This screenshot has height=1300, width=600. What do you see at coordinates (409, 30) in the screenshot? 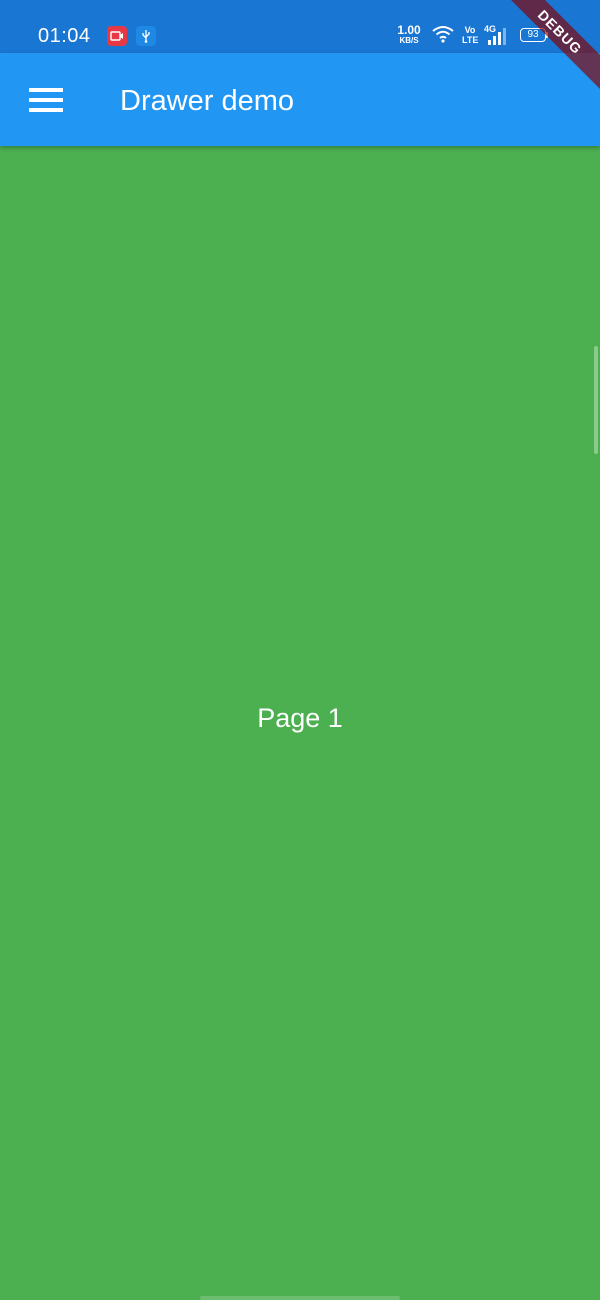
I see `network-speed-value: 1.00` at bounding box center [409, 30].